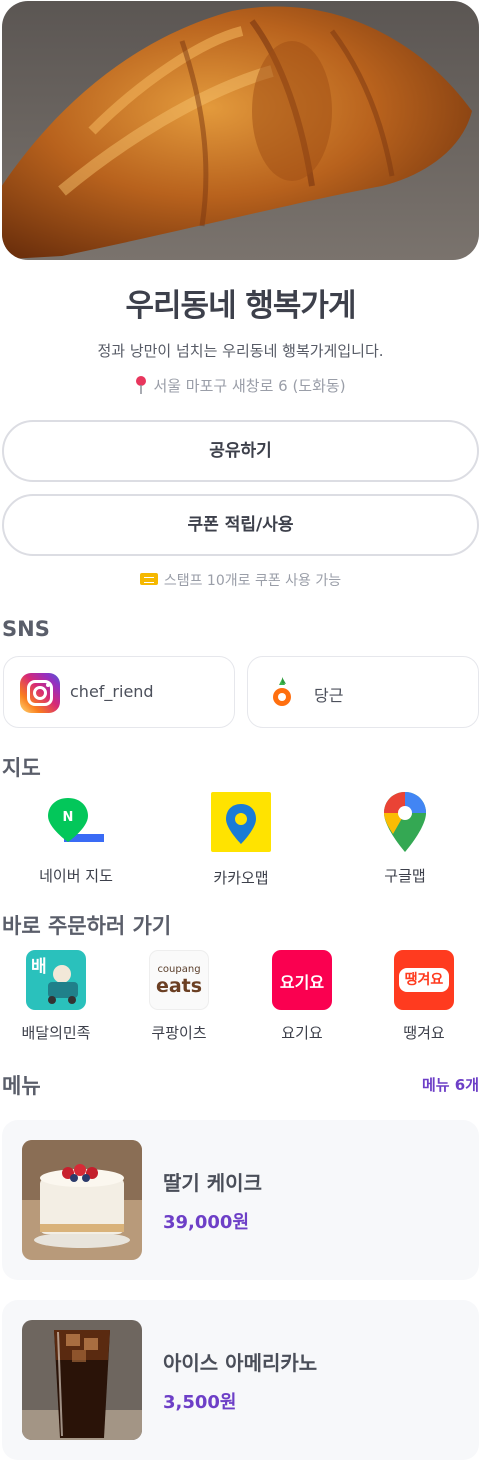 This screenshot has height=1466, width=481. What do you see at coordinates (200, 1402) in the screenshot?
I see `menu-item-price: 3,500원` at bounding box center [200, 1402].